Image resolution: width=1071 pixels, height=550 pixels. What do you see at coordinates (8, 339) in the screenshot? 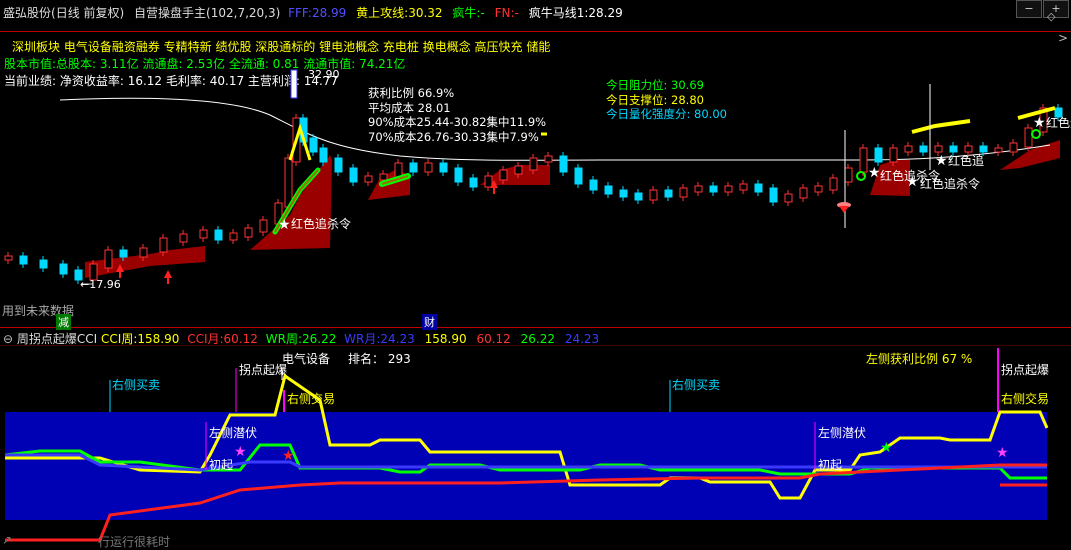
I see `collapse-icon: ⊖` at bounding box center [8, 339].